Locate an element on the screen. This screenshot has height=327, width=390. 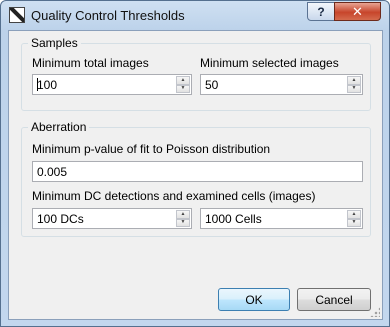
title-bar: Quality Control Thresholds ? ✕ is located at coordinates (195, 16).